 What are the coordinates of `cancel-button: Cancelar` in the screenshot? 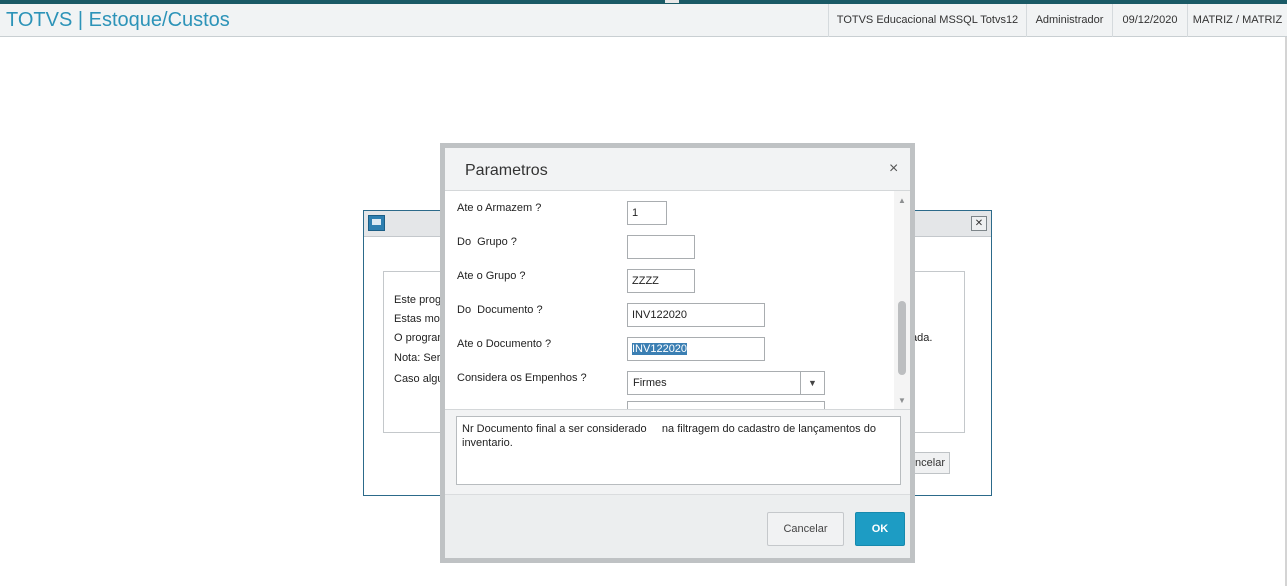 It's located at (805, 529).